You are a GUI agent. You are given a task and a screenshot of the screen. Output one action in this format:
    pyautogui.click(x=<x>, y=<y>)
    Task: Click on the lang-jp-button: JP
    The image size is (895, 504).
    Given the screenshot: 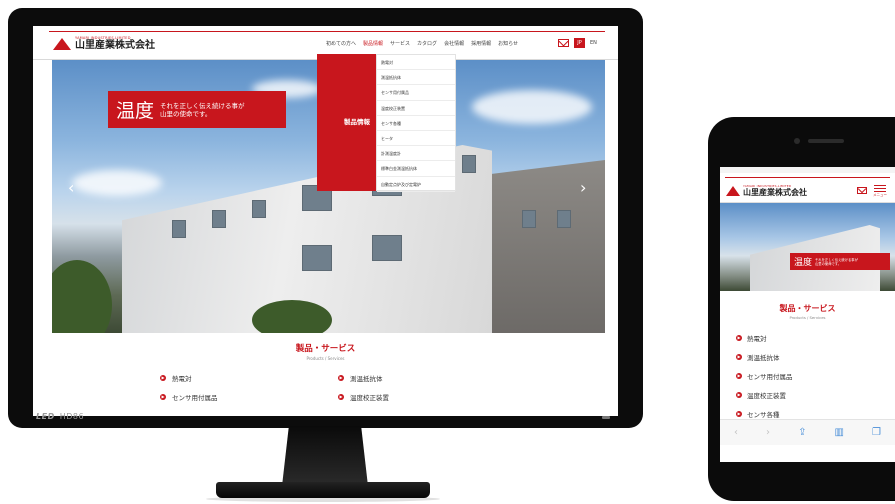 What is the action you would take?
    pyautogui.click(x=579, y=43)
    